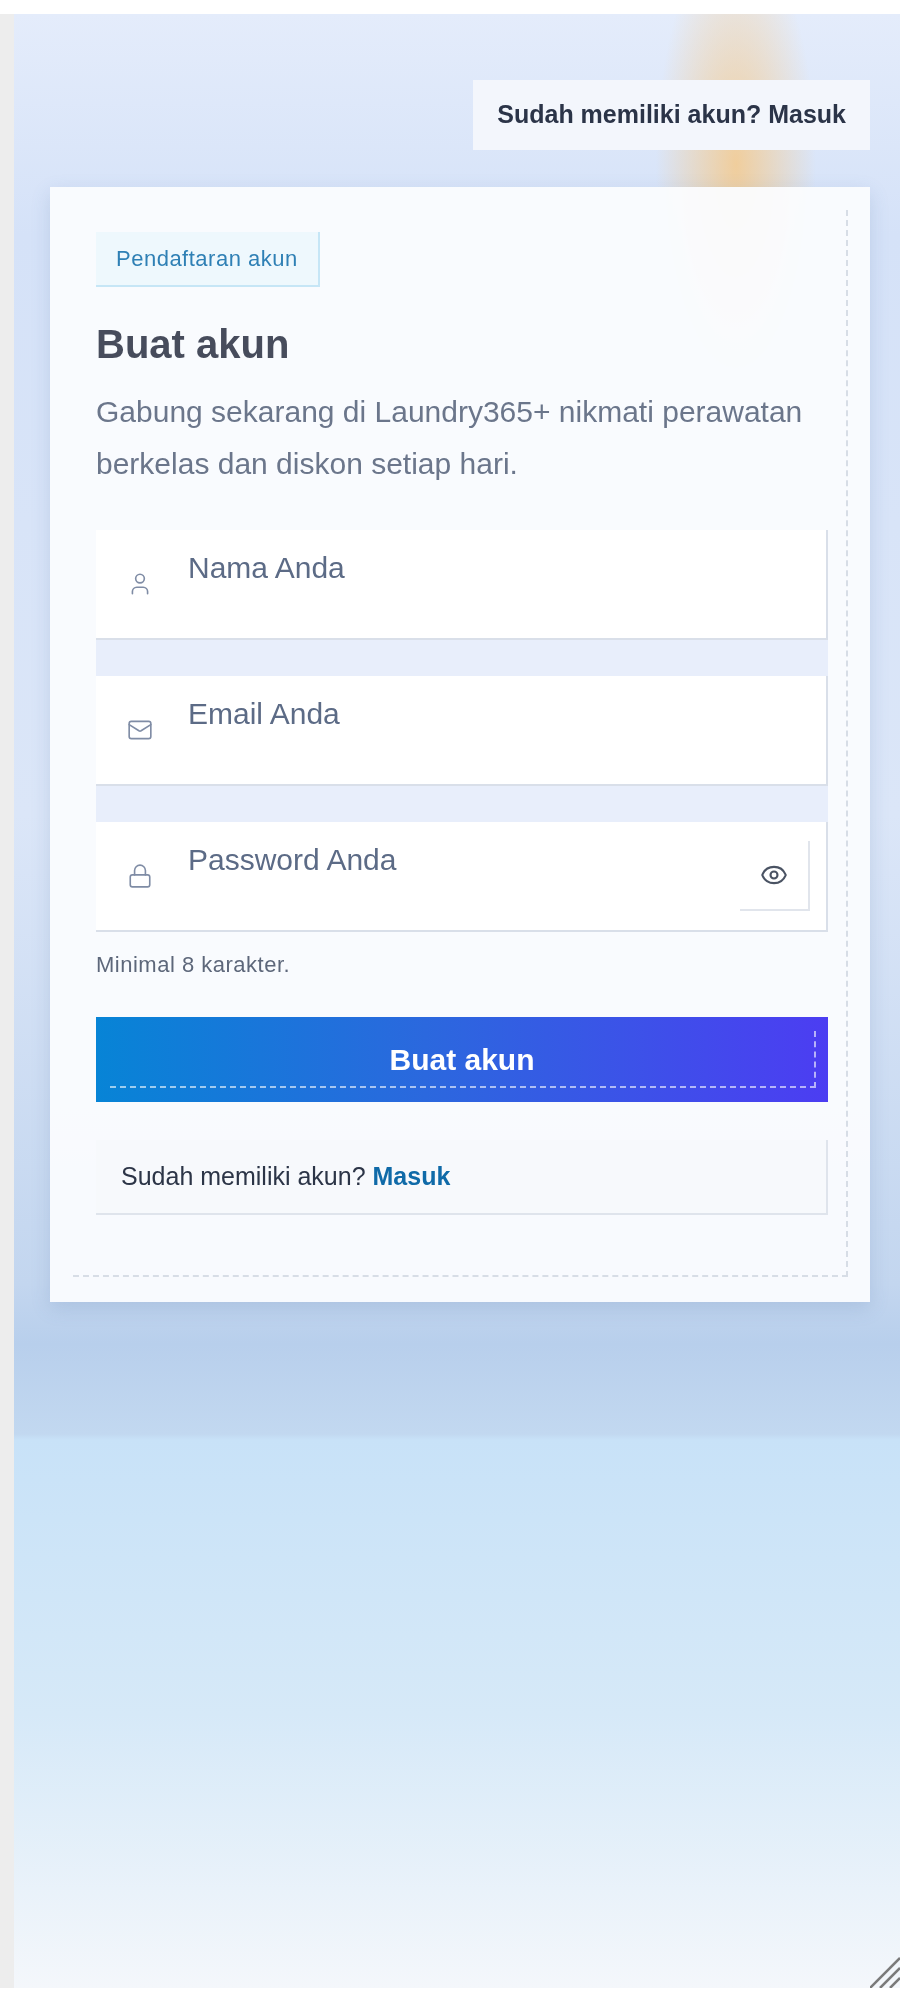 The width and height of the screenshot is (900, 2000). What do you see at coordinates (507, 714) in the screenshot?
I see `email-input: Email Anda` at bounding box center [507, 714].